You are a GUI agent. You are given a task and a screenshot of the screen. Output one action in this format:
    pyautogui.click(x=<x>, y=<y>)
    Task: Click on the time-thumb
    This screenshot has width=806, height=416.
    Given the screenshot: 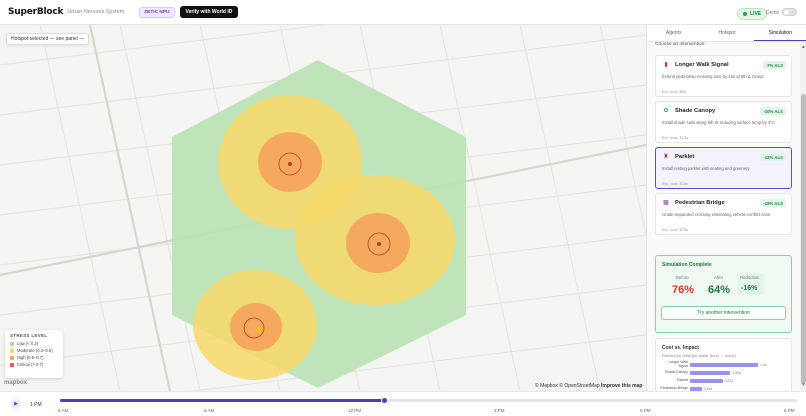 What is the action you would take?
    pyautogui.click(x=384, y=400)
    